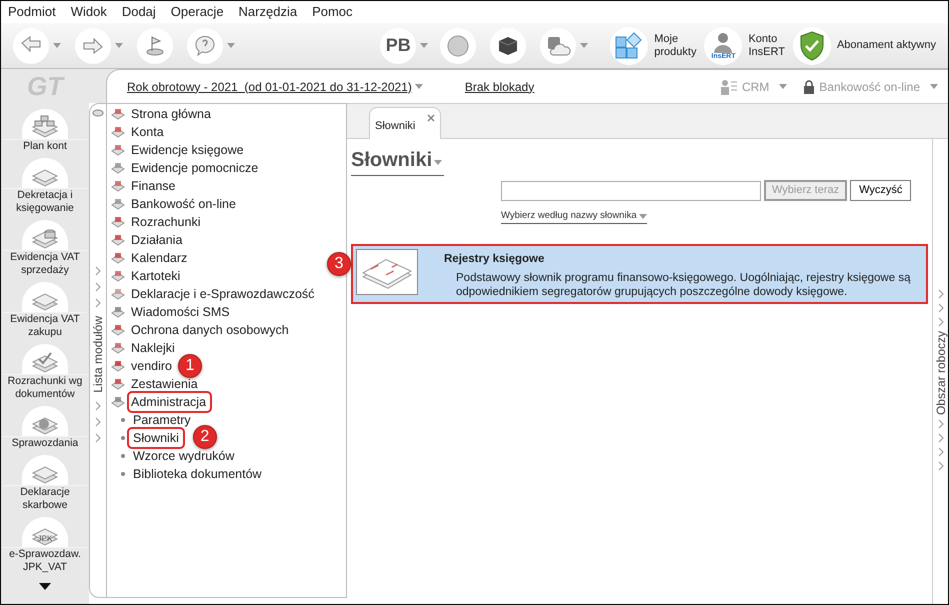 The width and height of the screenshot is (949, 605). I want to click on toolbar-link: Moje produkty, so click(675, 45).